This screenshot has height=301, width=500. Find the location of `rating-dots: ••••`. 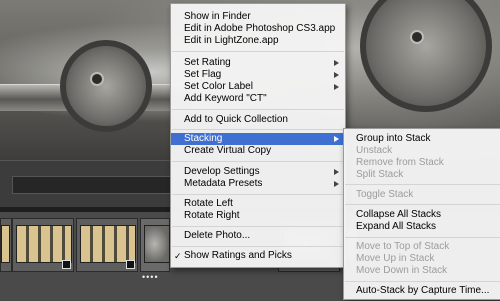

rating-dots: •••• is located at coordinates (150, 277).